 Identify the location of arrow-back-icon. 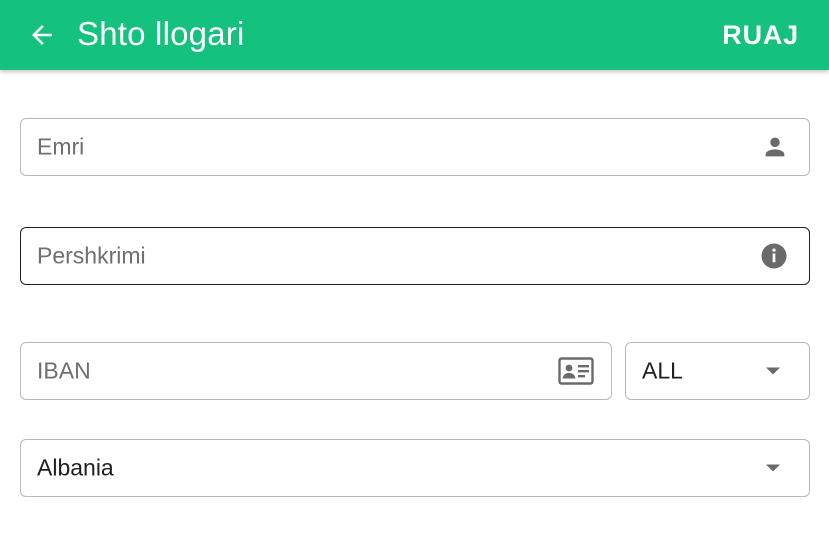
(42, 35).